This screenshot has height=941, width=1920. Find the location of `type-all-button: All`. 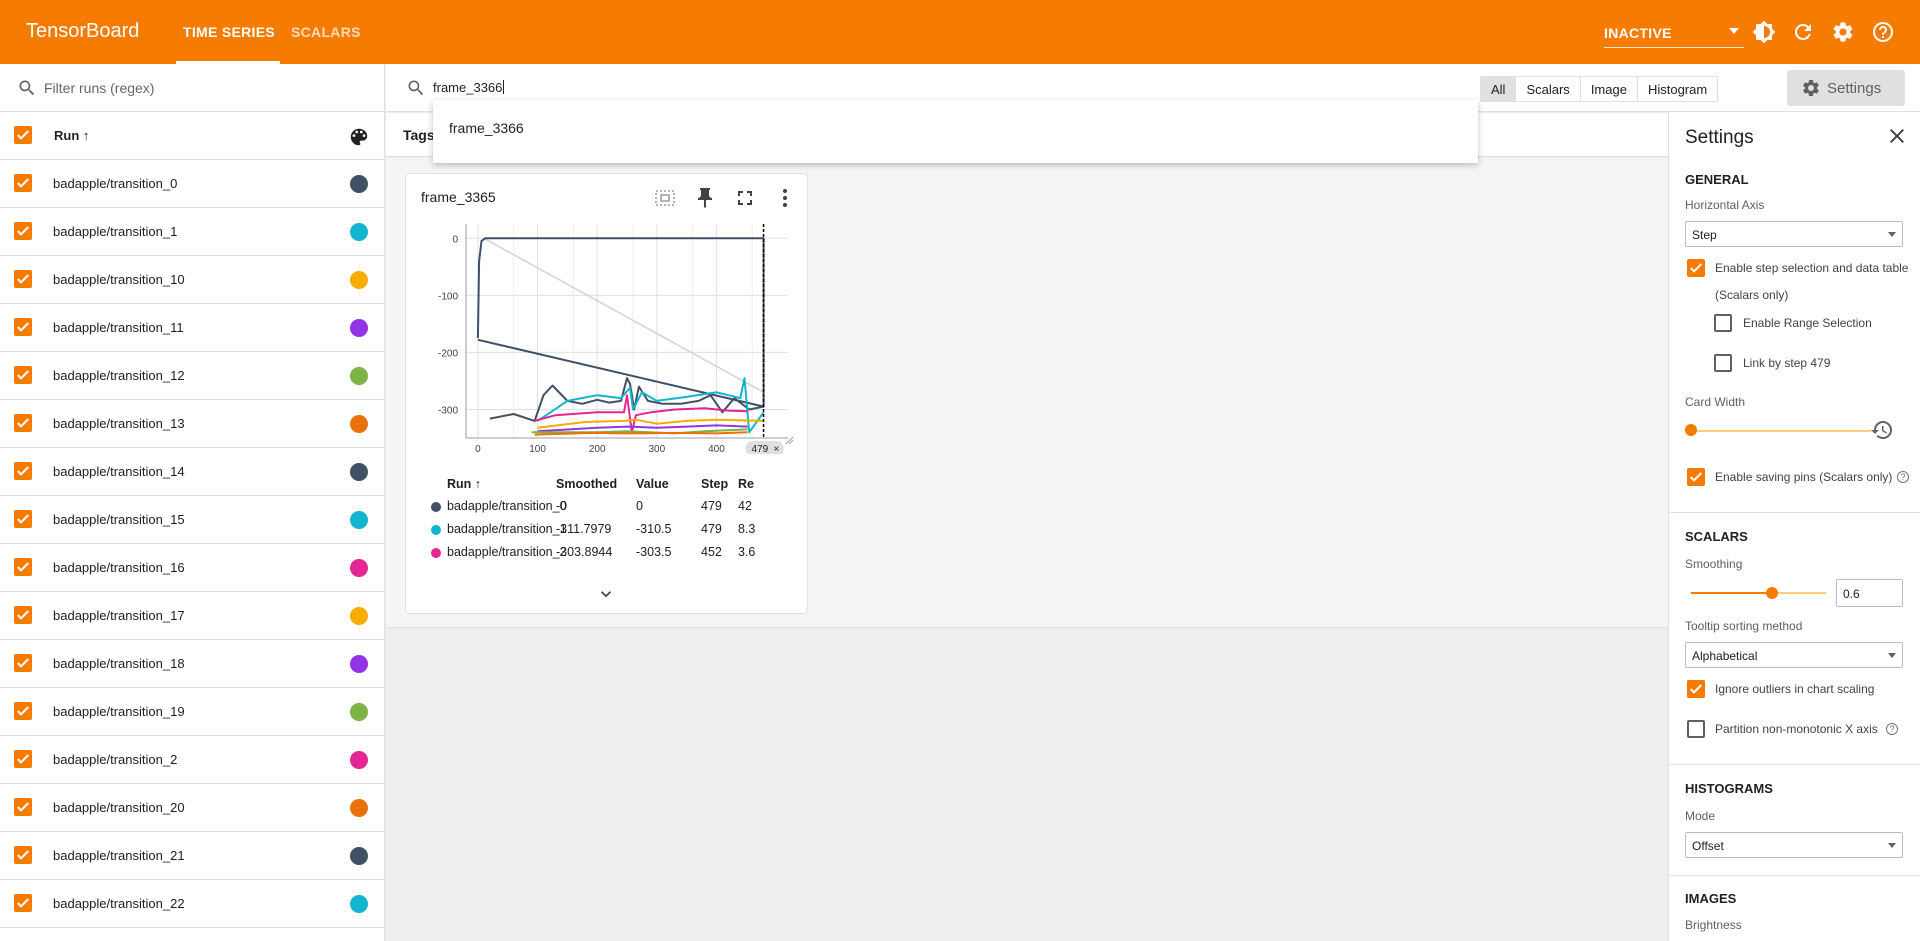

type-all-button: All is located at coordinates (1498, 89).